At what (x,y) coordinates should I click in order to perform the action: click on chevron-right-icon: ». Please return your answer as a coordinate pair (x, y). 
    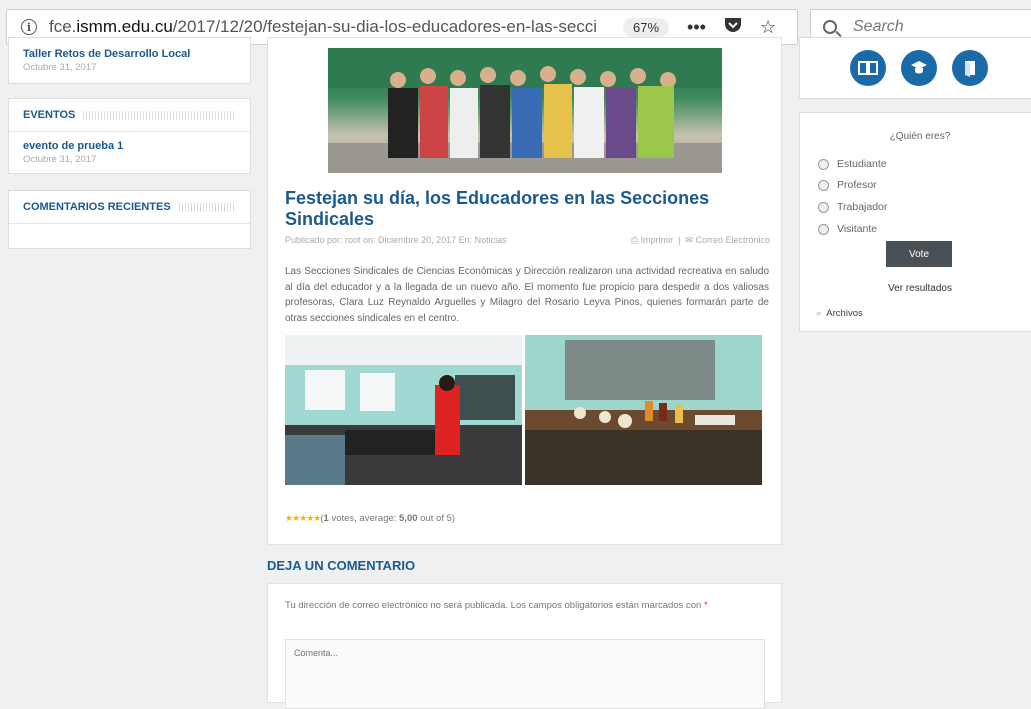
    Looking at the image, I should click on (819, 313).